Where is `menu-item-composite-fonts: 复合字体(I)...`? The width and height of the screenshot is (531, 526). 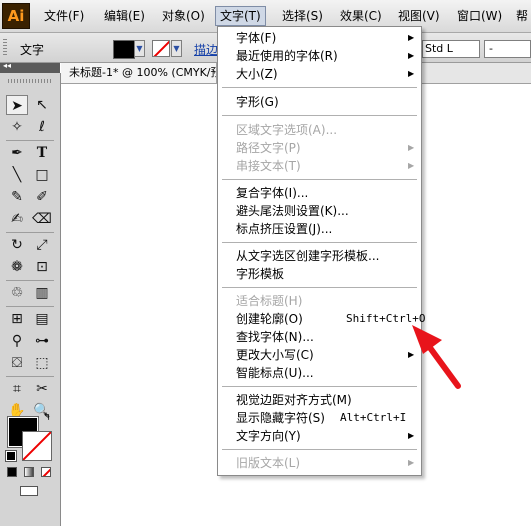 menu-item-composite-fonts: 复合字体(I)... is located at coordinates (326, 193).